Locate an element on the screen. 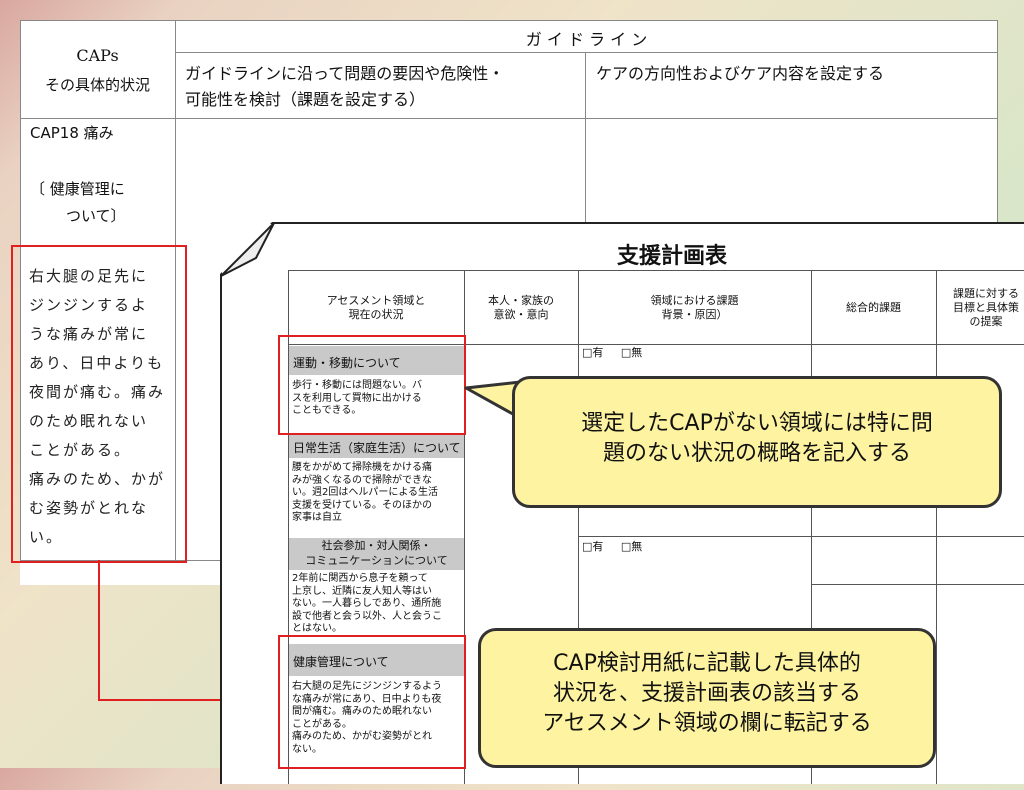 This screenshot has height=790, width=1024. section-social-header: 社会参加・対人関係・ コミュニケーションについて is located at coordinates (376, 554).